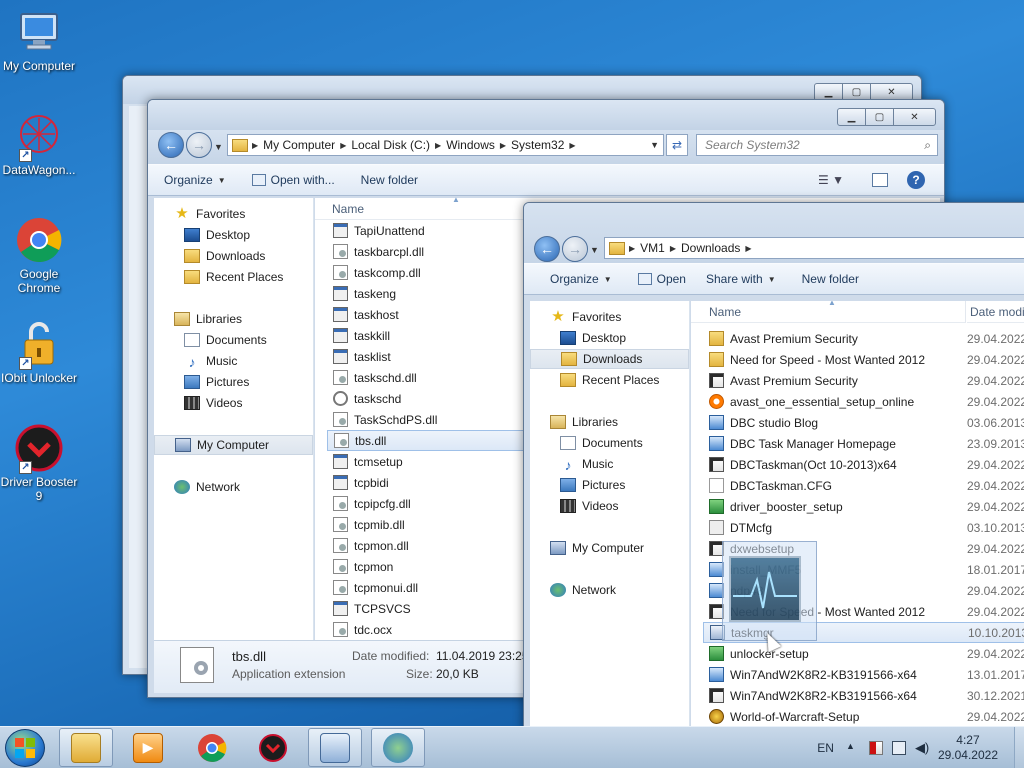 The image size is (1024, 768). I want to click on file-row: DTMcfg 03.10.2013, so click(863, 527).